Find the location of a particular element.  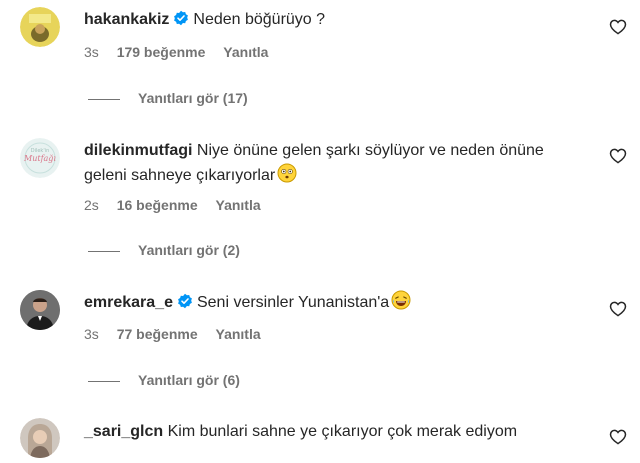

comment-text: Neden böğürüyo ? is located at coordinates (259, 19).